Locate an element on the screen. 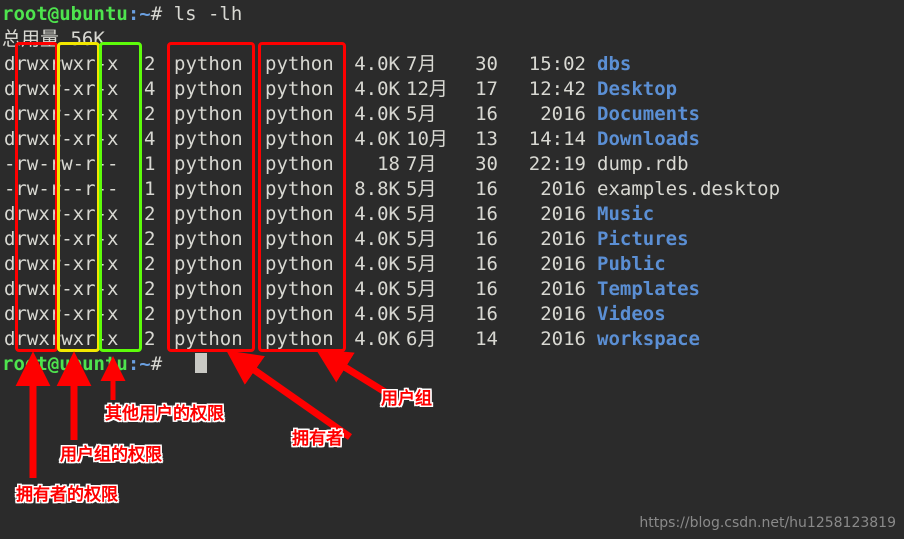 The height and width of the screenshot is (539, 904). watermark: https://blog.csdn.net/hu1258123819 is located at coordinates (767, 523).